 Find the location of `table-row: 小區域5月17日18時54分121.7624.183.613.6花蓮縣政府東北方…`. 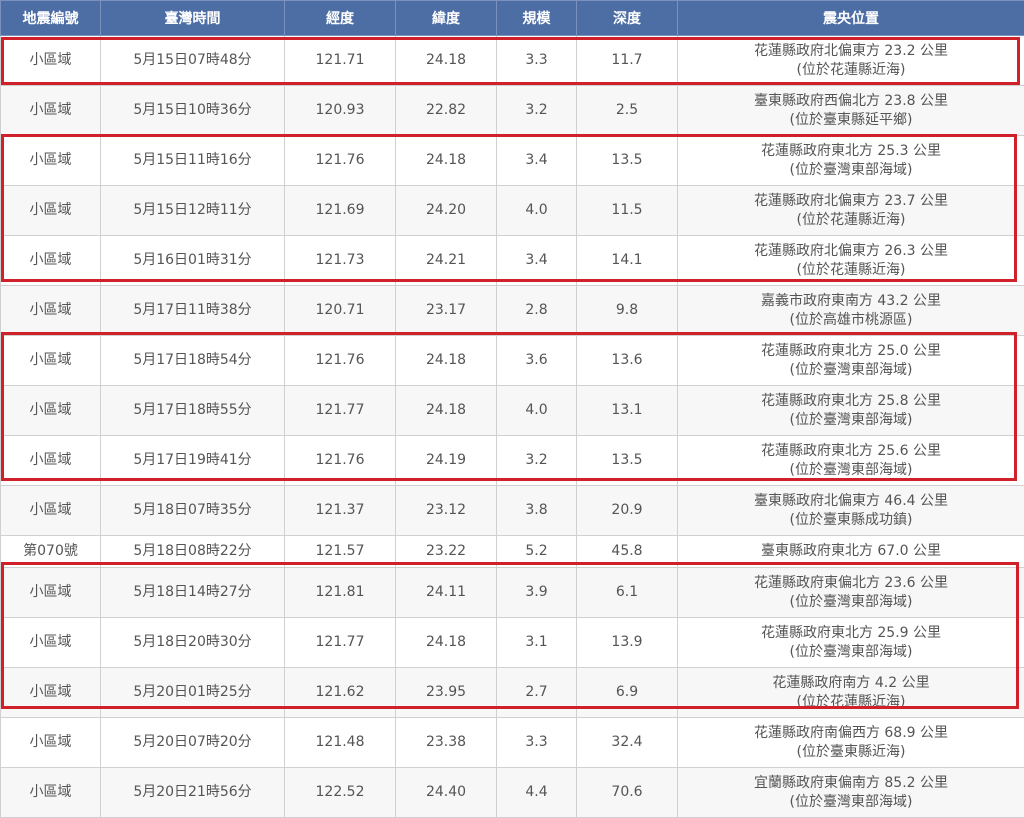

table-row: 小區域5月17日18時54分121.7624.183.613.6花蓮縣政府東北方… is located at coordinates (512, 361).